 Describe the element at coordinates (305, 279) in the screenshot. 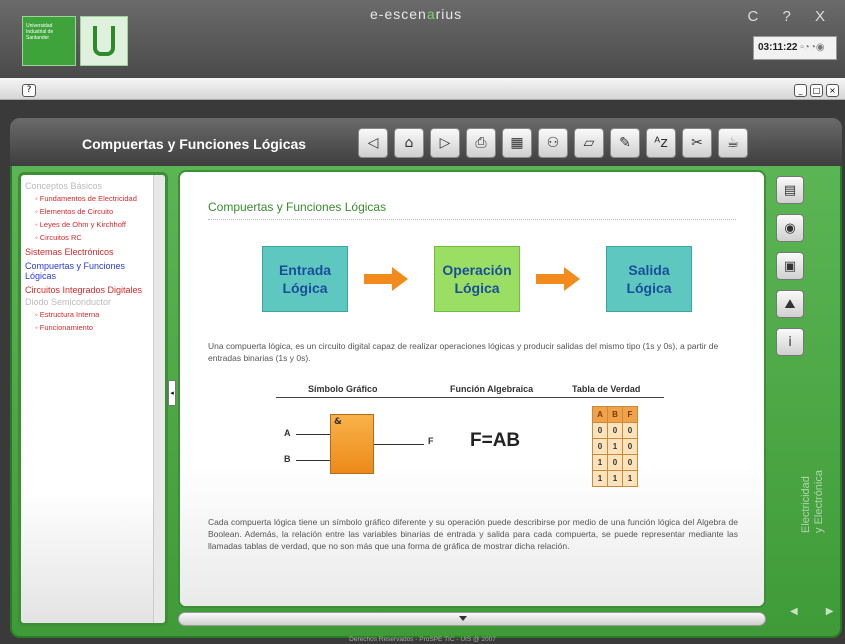

I see `flow-box-input: Entrada Lógica` at that location.